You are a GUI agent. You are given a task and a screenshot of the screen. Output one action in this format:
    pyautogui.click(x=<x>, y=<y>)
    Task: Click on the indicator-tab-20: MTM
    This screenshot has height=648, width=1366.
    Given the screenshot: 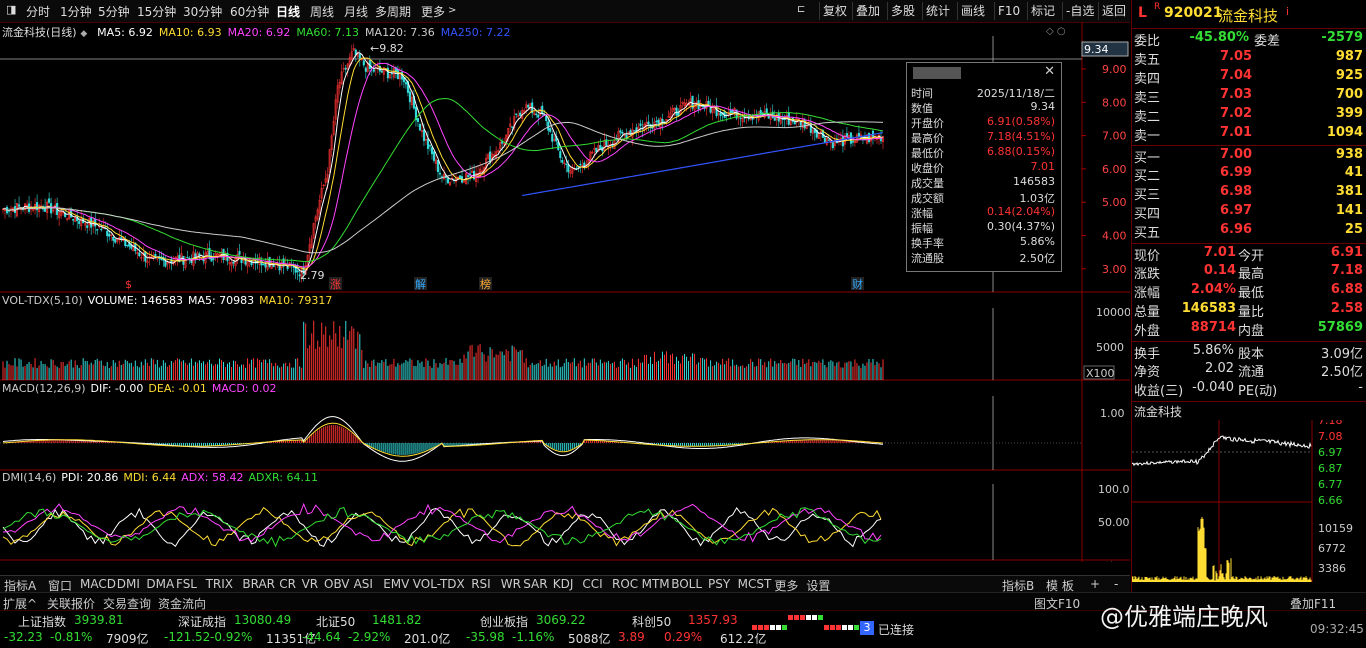 What is the action you would take?
    pyautogui.click(x=656, y=584)
    